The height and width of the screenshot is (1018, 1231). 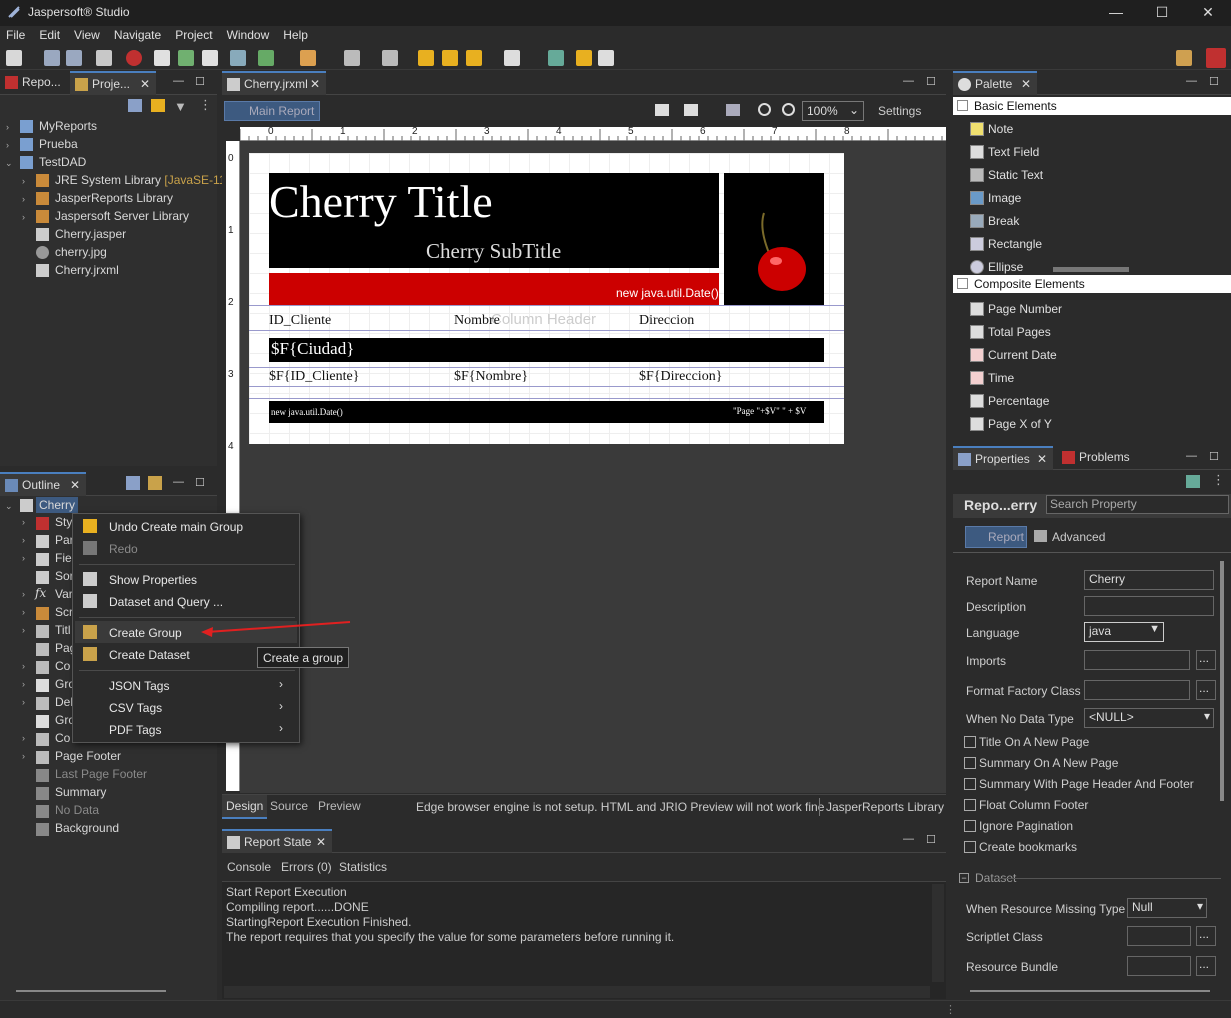 What do you see at coordinates (964, 878) in the screenshot?
I see `collapse-icon: −` at bounding box center [964, 878].